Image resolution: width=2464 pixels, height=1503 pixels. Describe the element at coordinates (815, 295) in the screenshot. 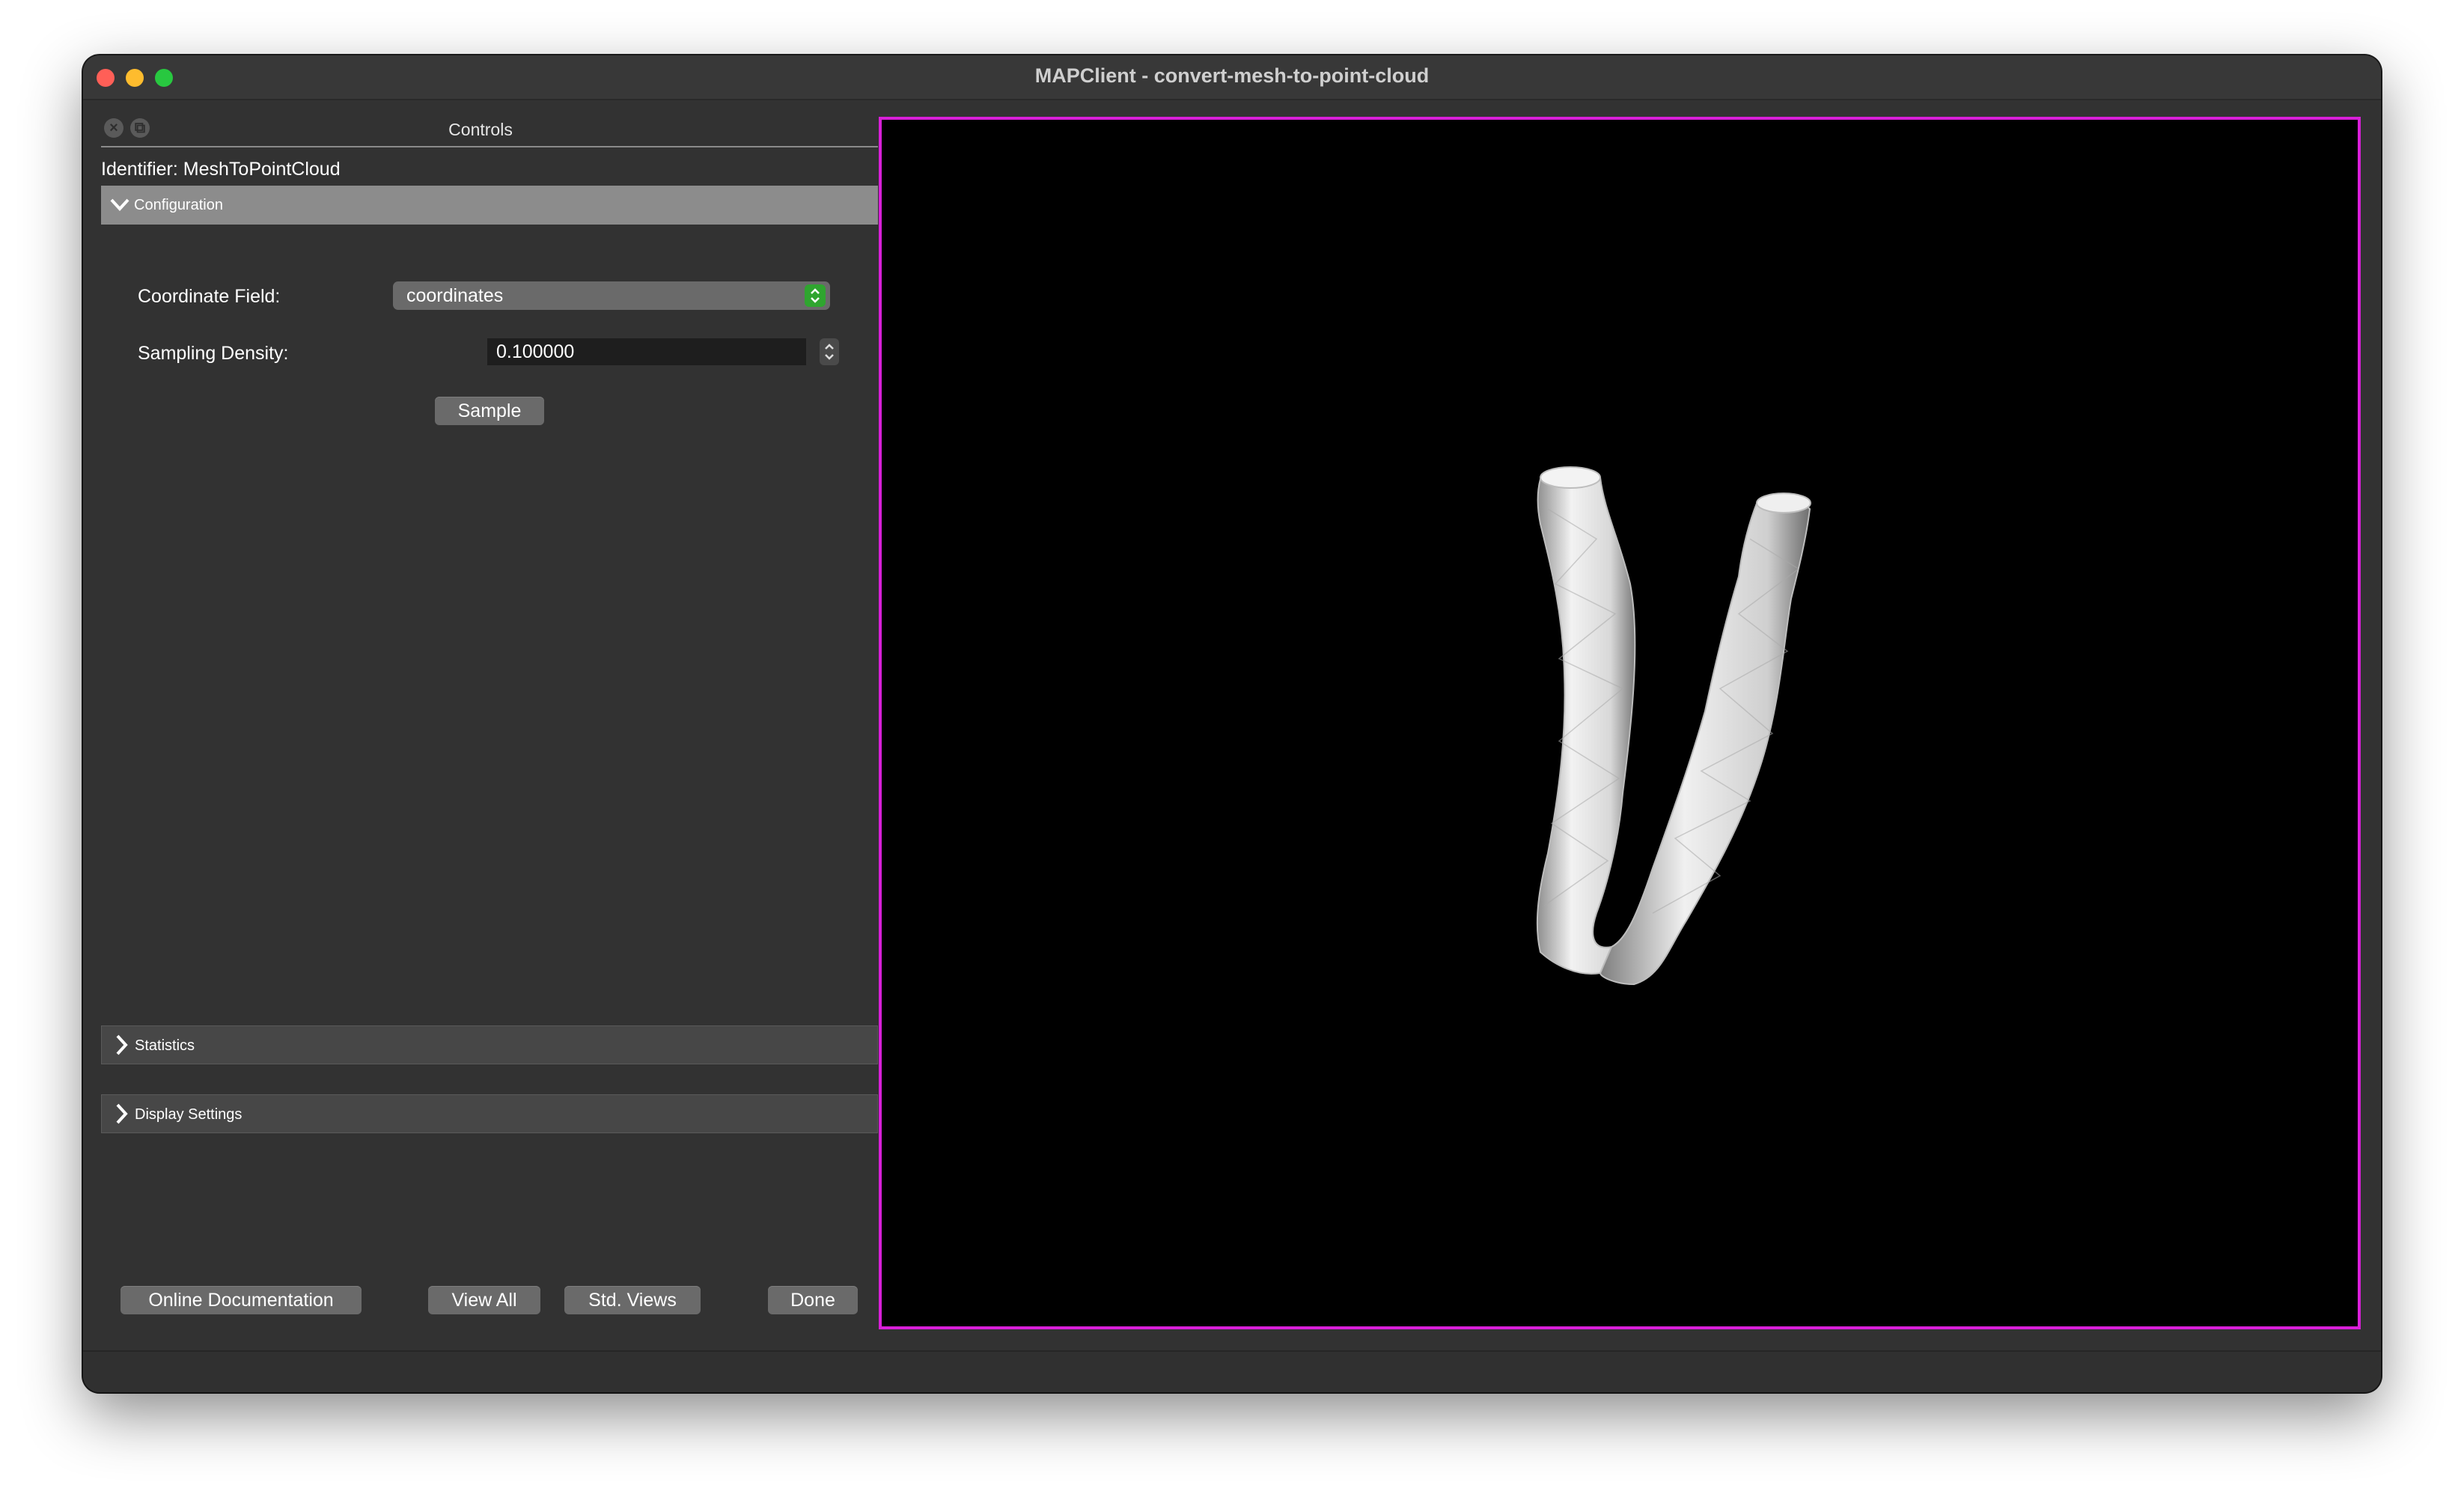

I see `updown-icon` at that location.